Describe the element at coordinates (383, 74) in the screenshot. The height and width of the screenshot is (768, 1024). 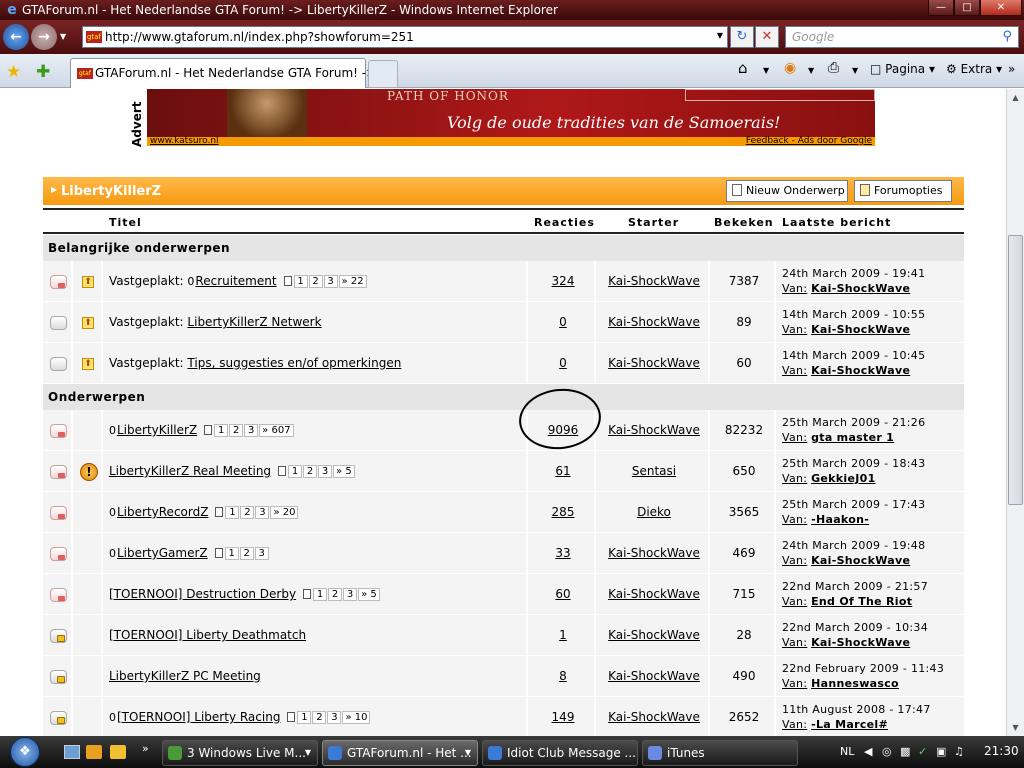
I see `new-tab-button` at that location.